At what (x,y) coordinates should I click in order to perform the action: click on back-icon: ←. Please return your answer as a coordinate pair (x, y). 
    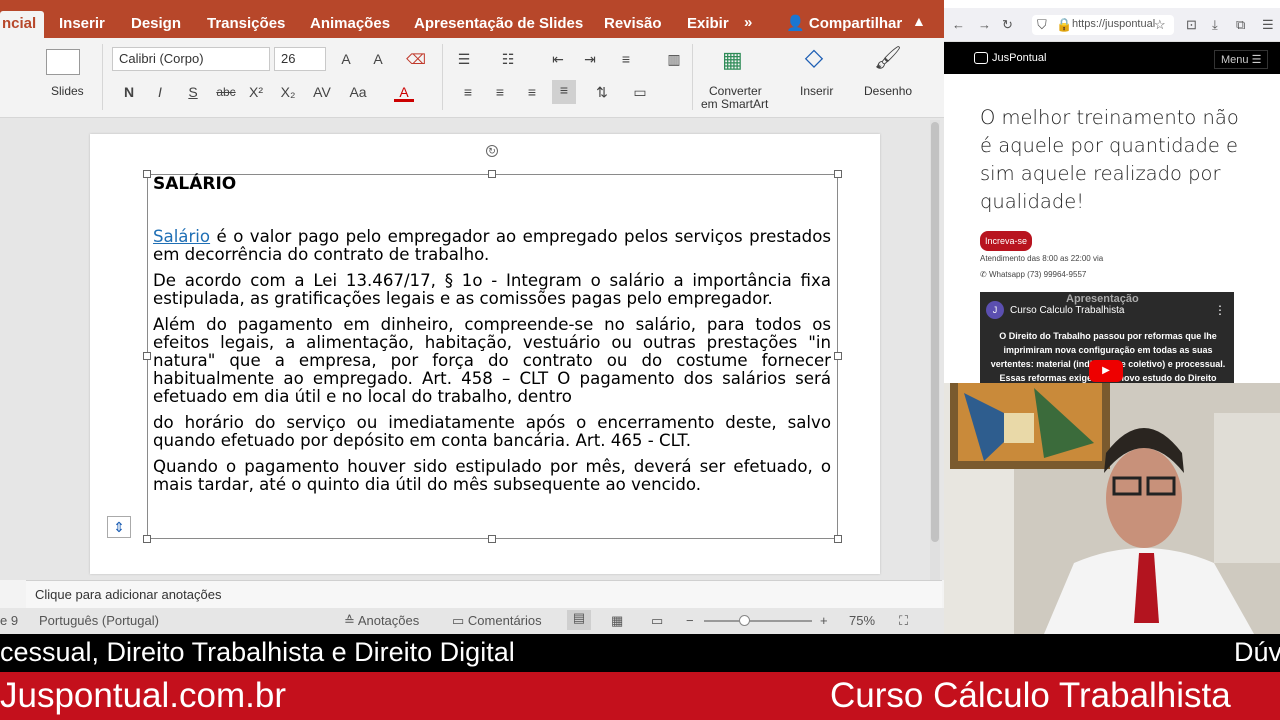
    Looking at the image, I should click on (958, 24).